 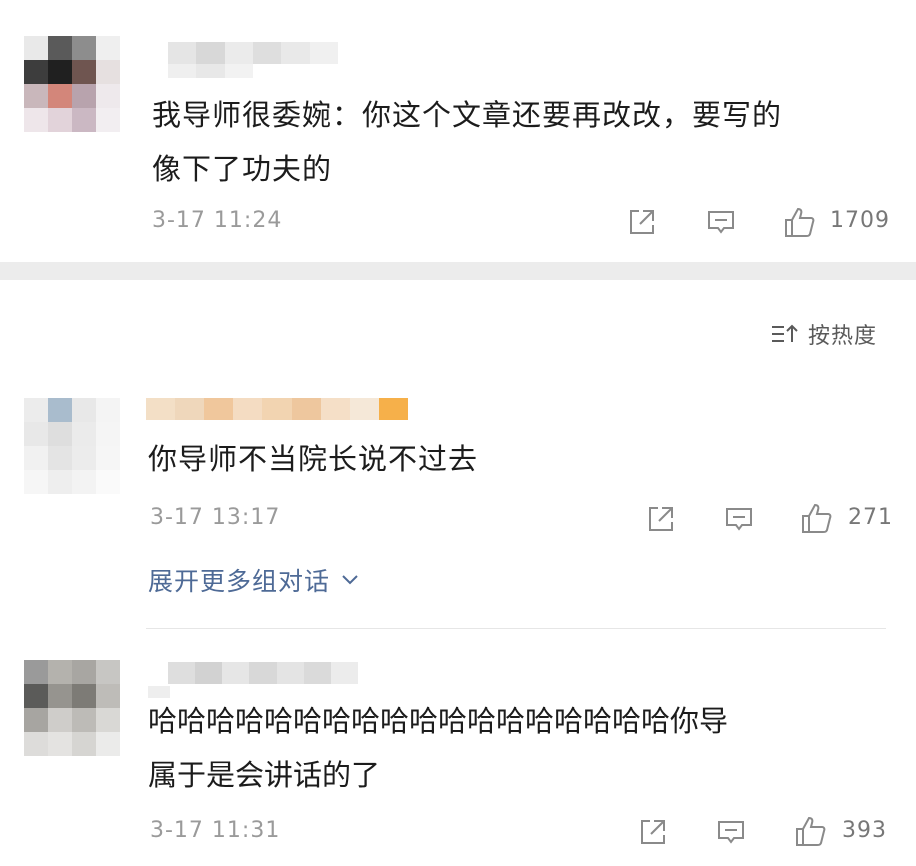 I want to click on sort-button: 按热度, so click(x=823, y=334).